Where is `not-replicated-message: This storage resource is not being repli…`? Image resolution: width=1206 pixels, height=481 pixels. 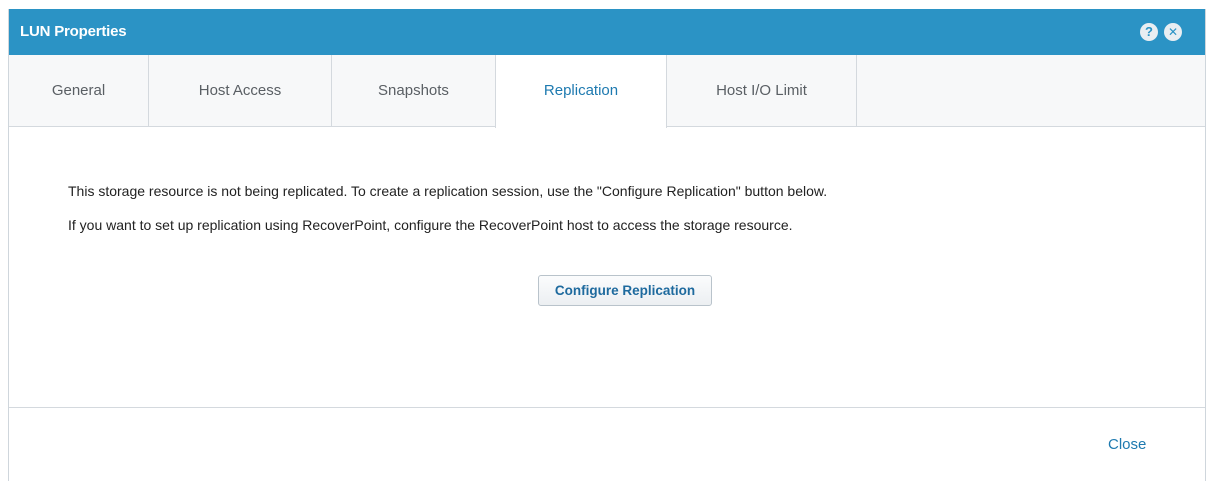 not-replicated-message: This storage resource is not being repli… is located at coordinates (448, 191).